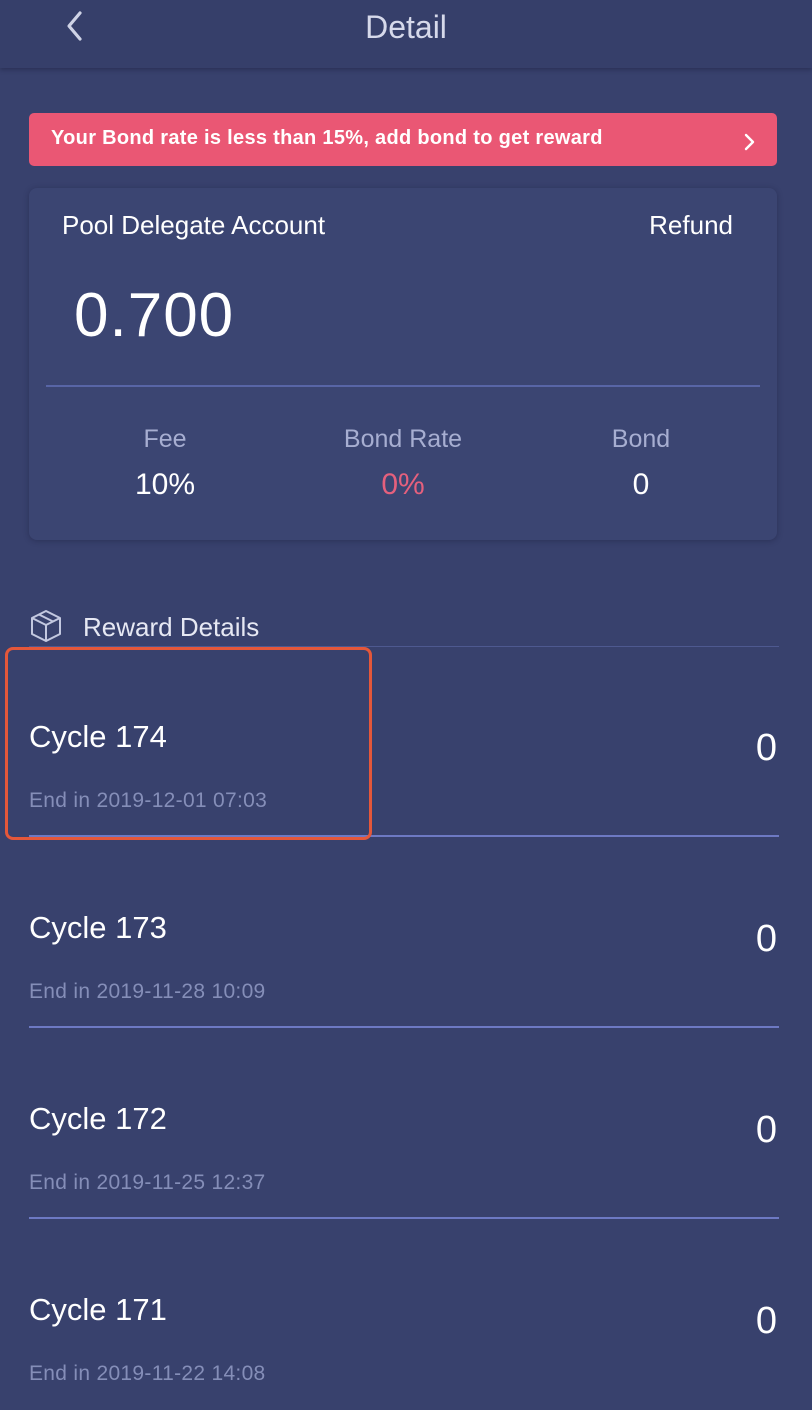 The width and height of the screenshot is (812, 1410). What do you see at coordinates (98, 927) in the screenshot?
I see `cycle-title: Cycle 173` at bounding box center [98, 927].